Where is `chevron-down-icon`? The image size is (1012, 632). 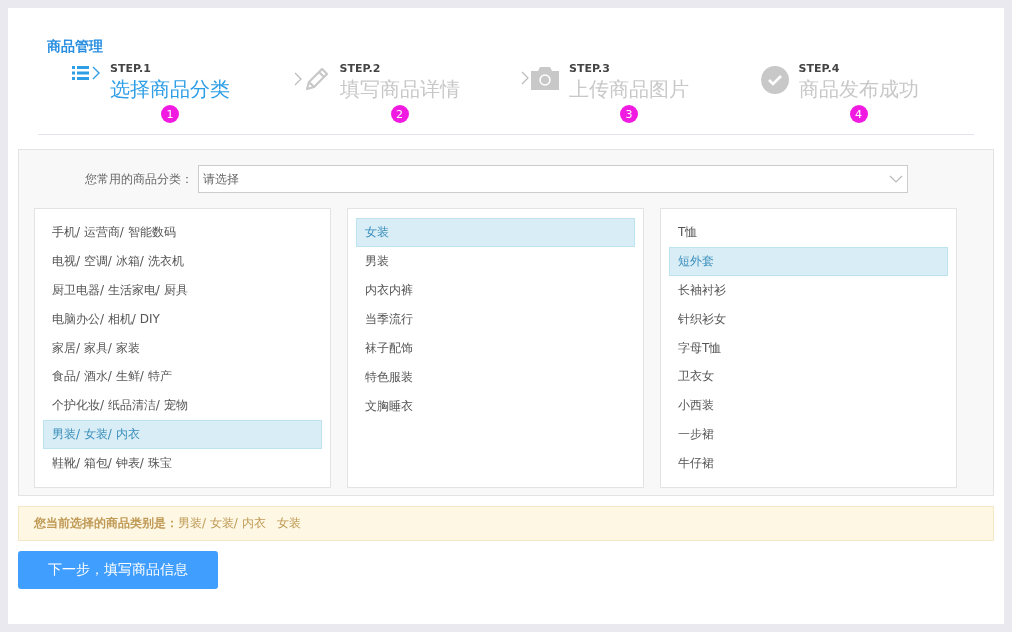
chevron-down-icon is located at coordinates (896, 179).